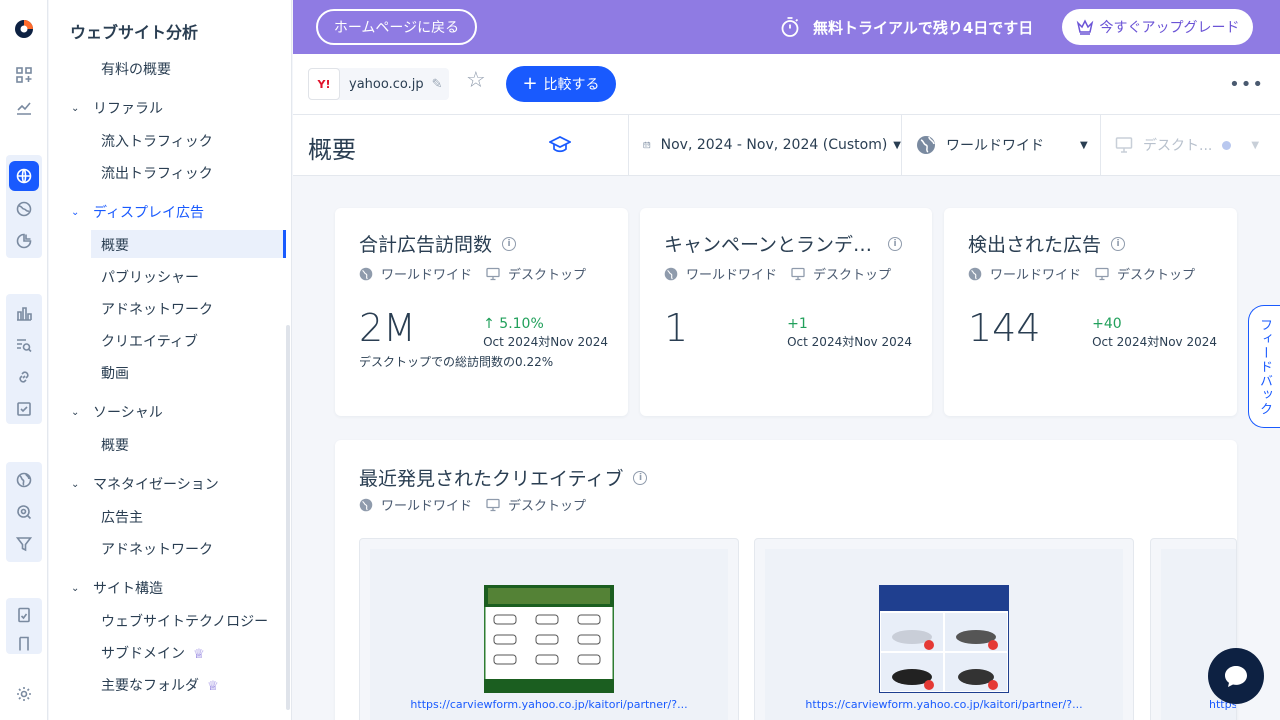 This screenshot has width=1280, height=720. Describe the element at coordinates (24, 544) in the screenshot. I see `funnel-icon` at that location.